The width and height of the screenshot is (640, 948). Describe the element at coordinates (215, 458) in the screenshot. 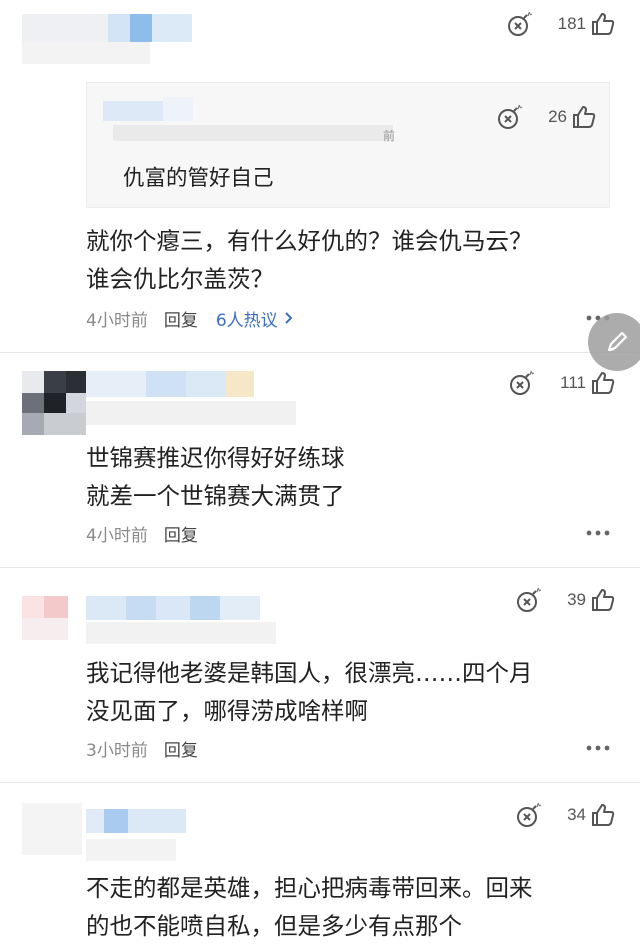

I see `comment-line: 世锦赛推迟你得好好练球` at that location.